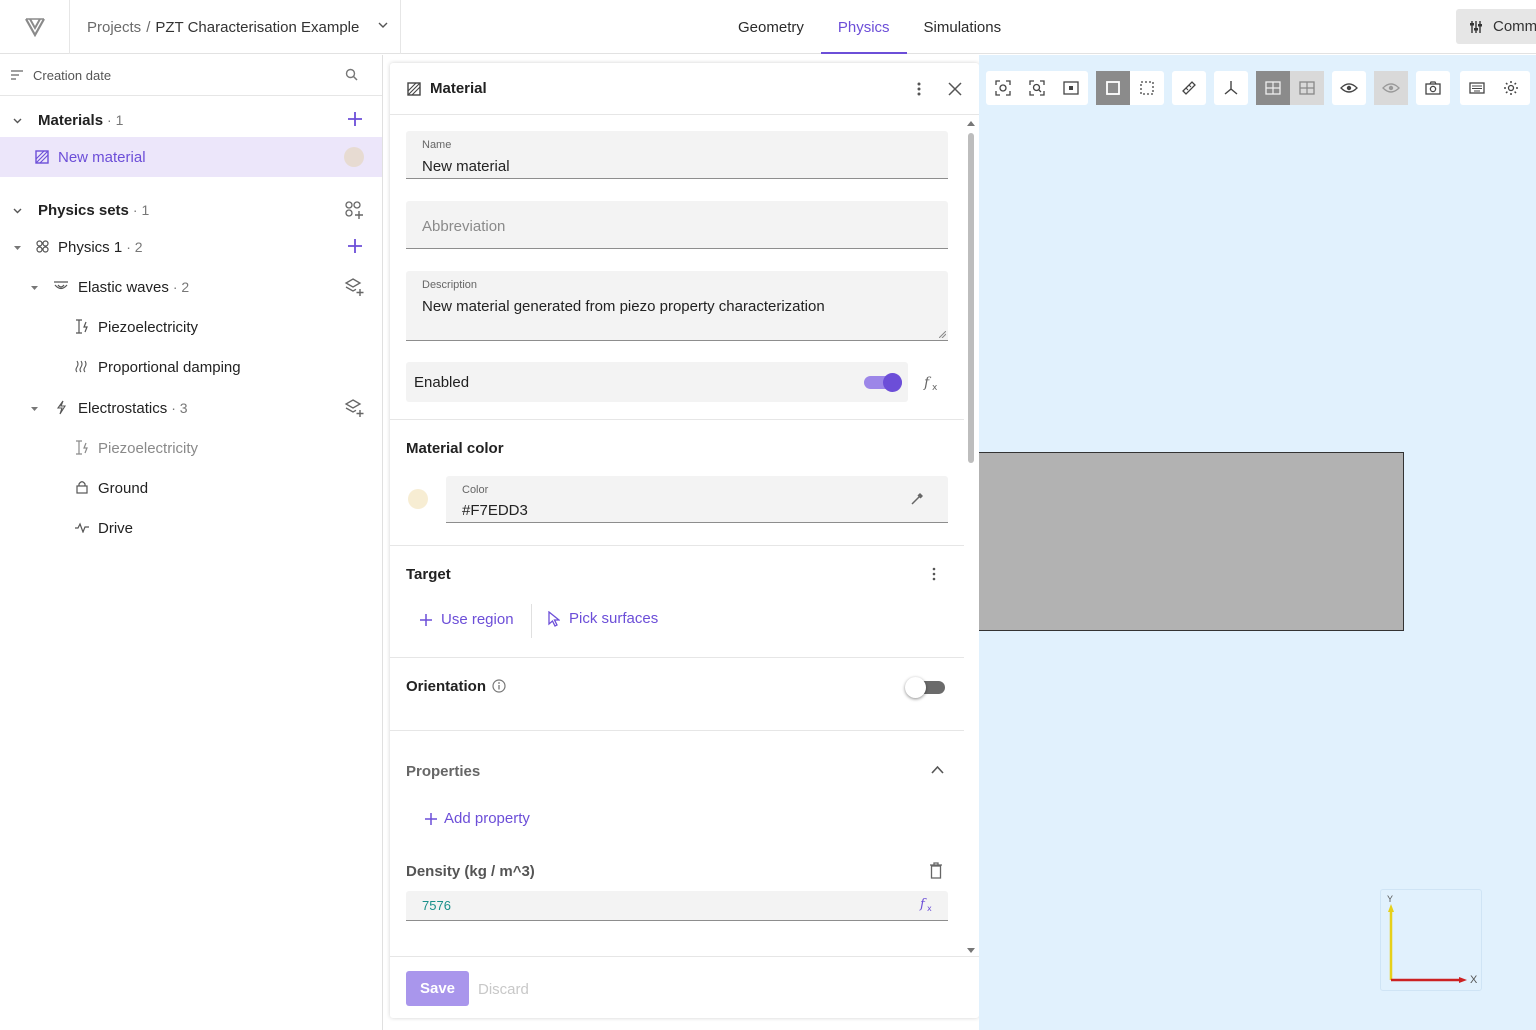 The width and height of the screenshot is (1536, 1030). I want to click on resize-handle-icon, so click(942, 334).